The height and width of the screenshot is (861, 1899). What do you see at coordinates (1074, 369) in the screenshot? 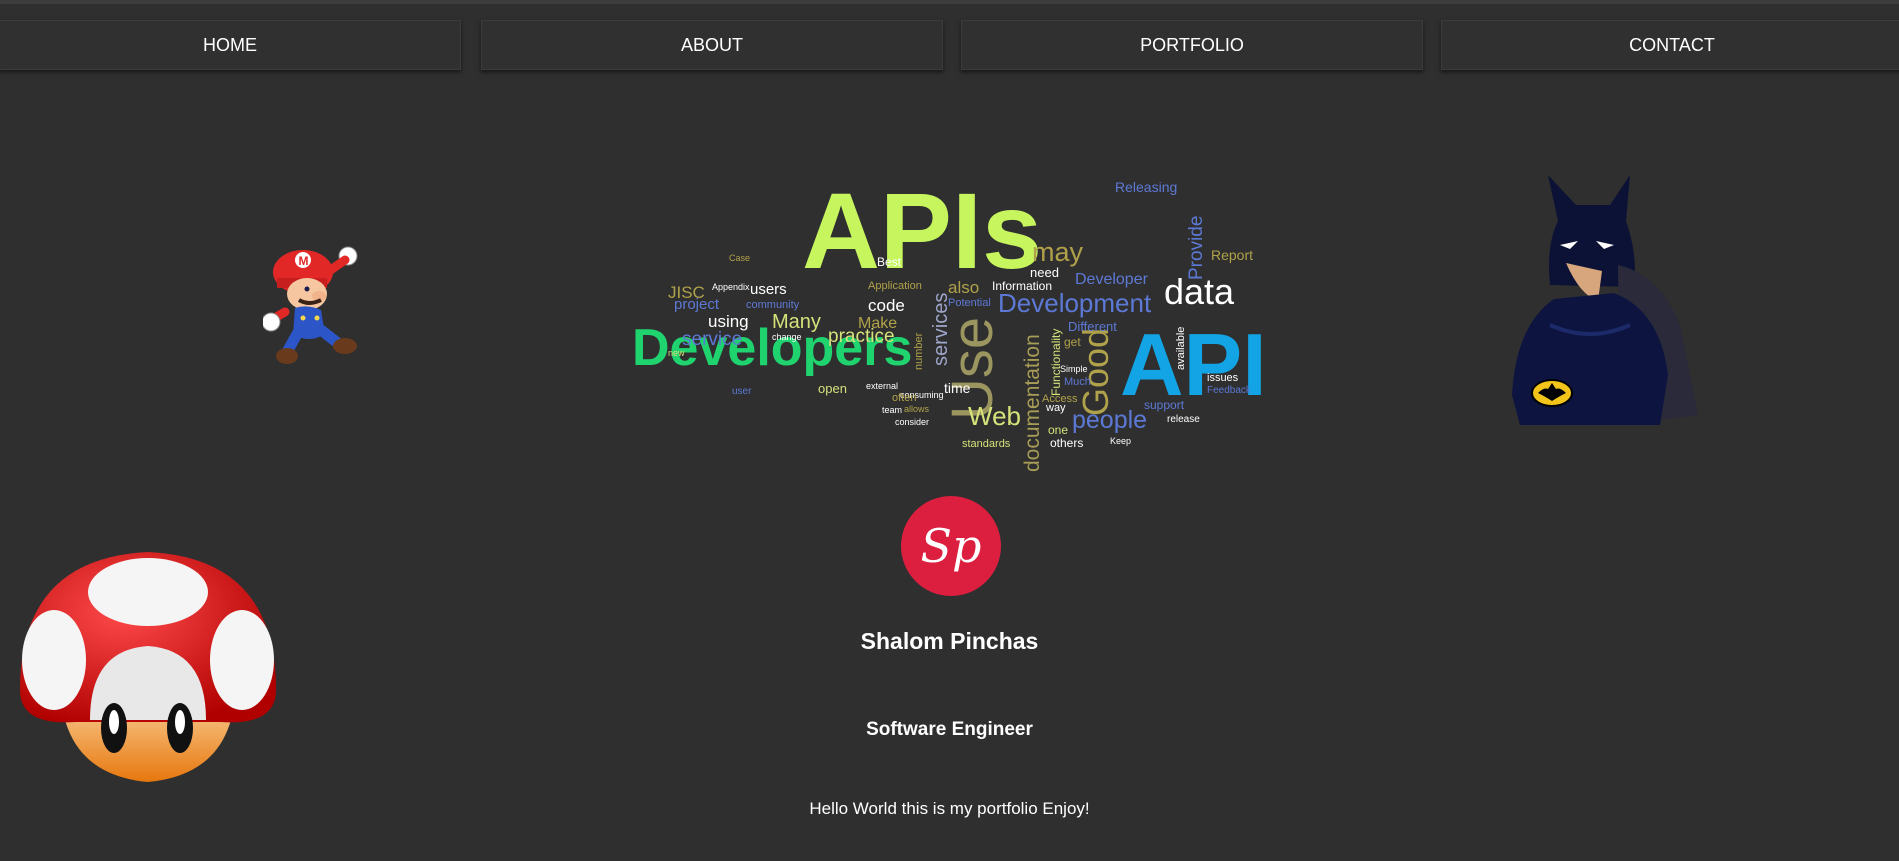
I see `svg-text: Simple` at bounding box center [1074, 369].